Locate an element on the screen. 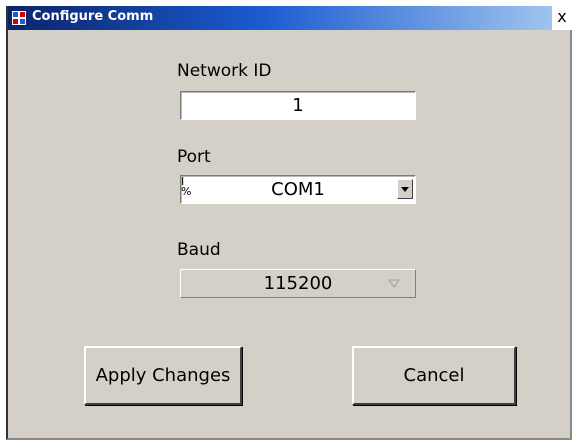 The image size is (574, 441). network-id-label: Network ID is located at coordinates (224, 71).